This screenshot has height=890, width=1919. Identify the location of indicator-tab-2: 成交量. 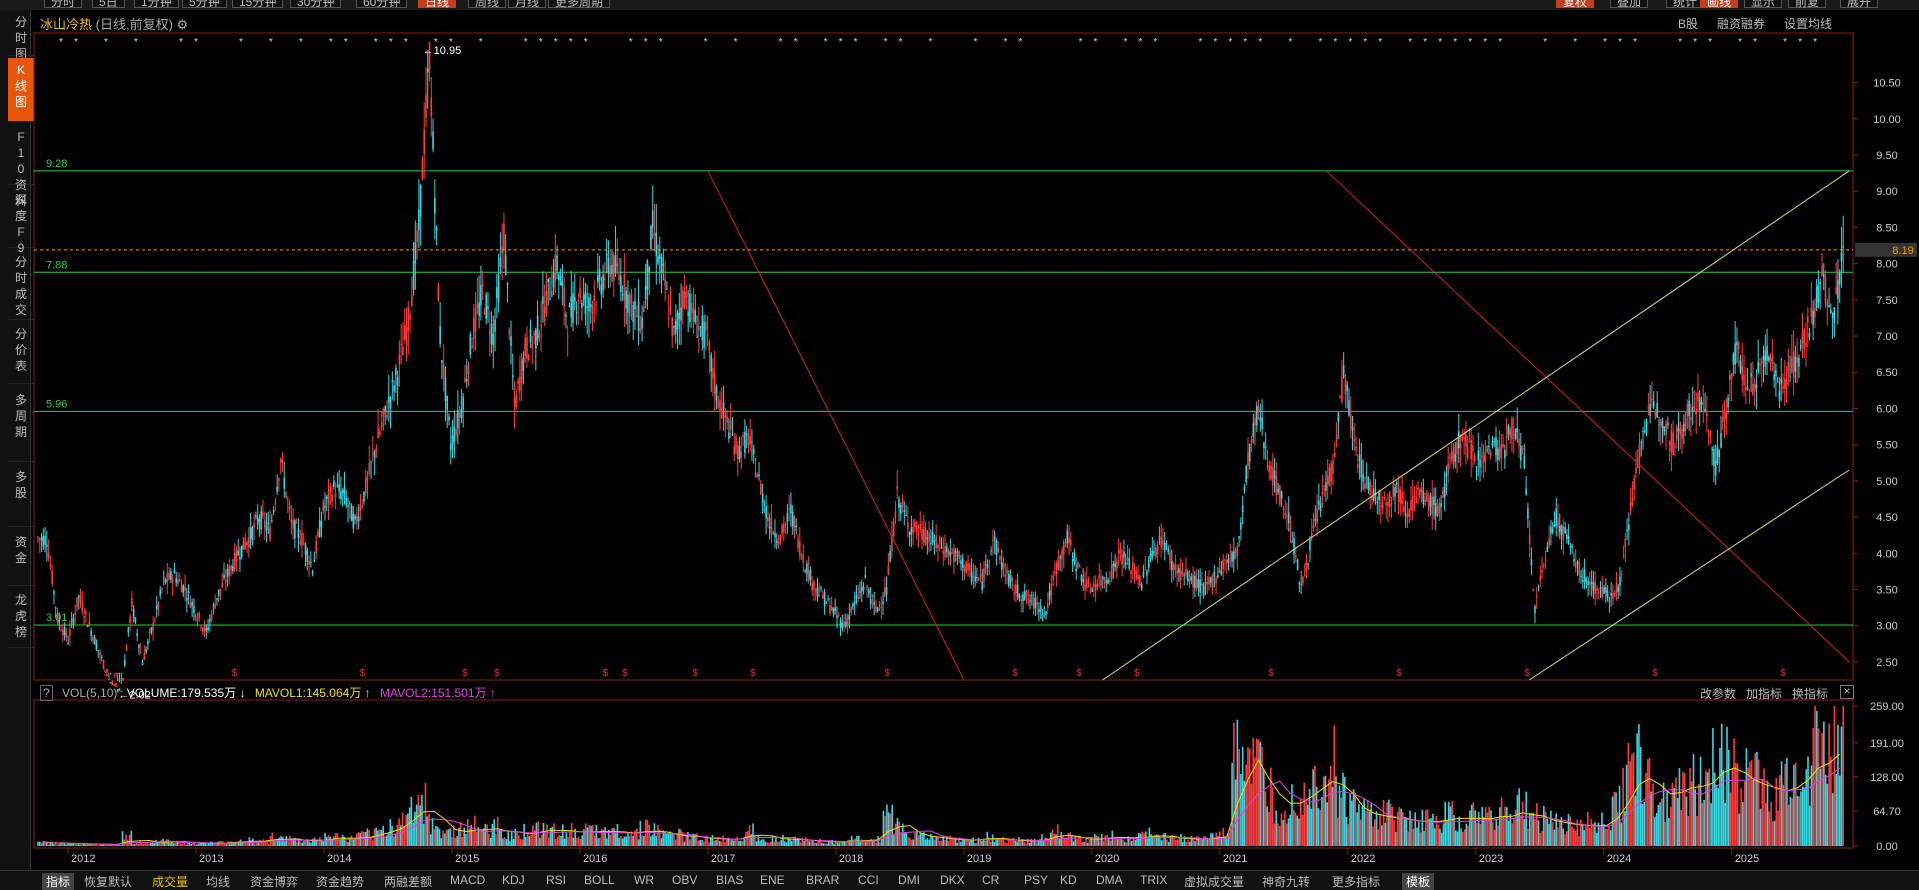
(170, 881).